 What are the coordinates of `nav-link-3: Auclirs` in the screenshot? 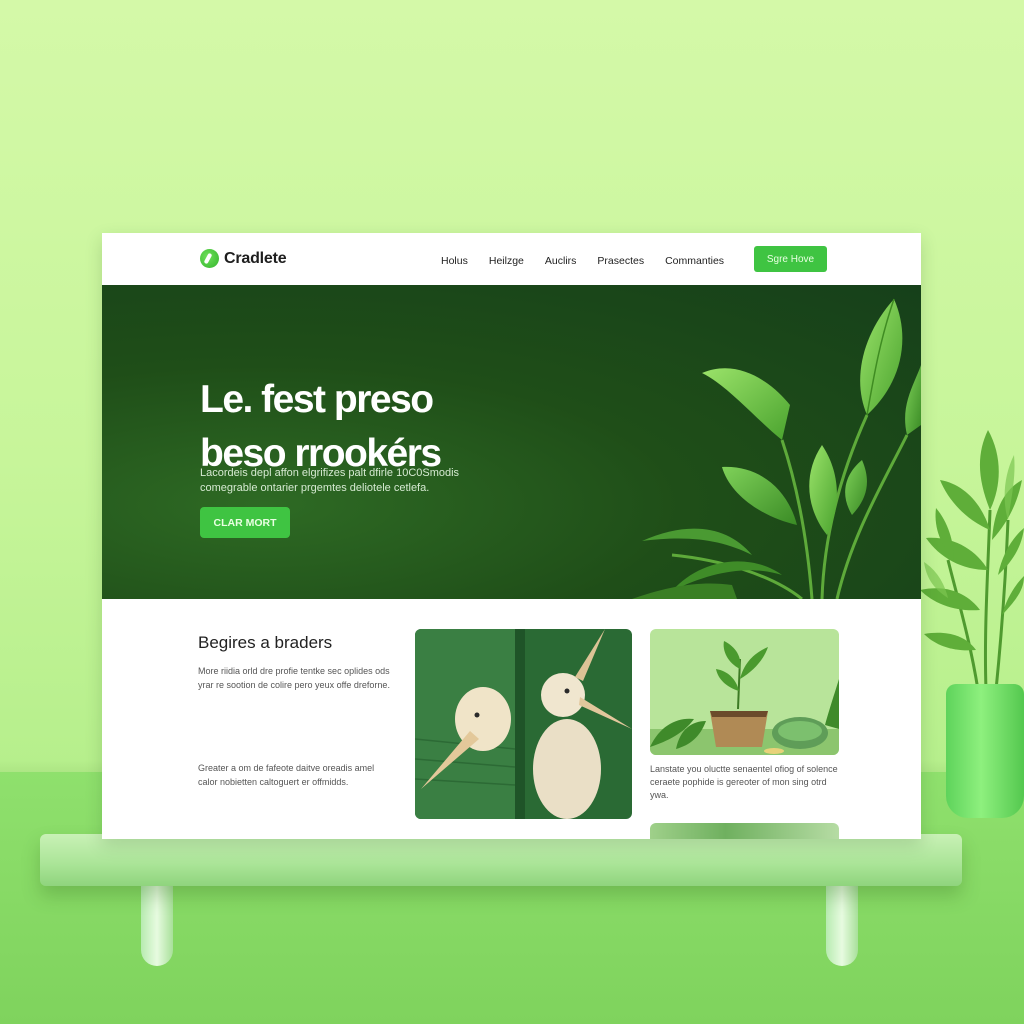 It's located at (561, 261).